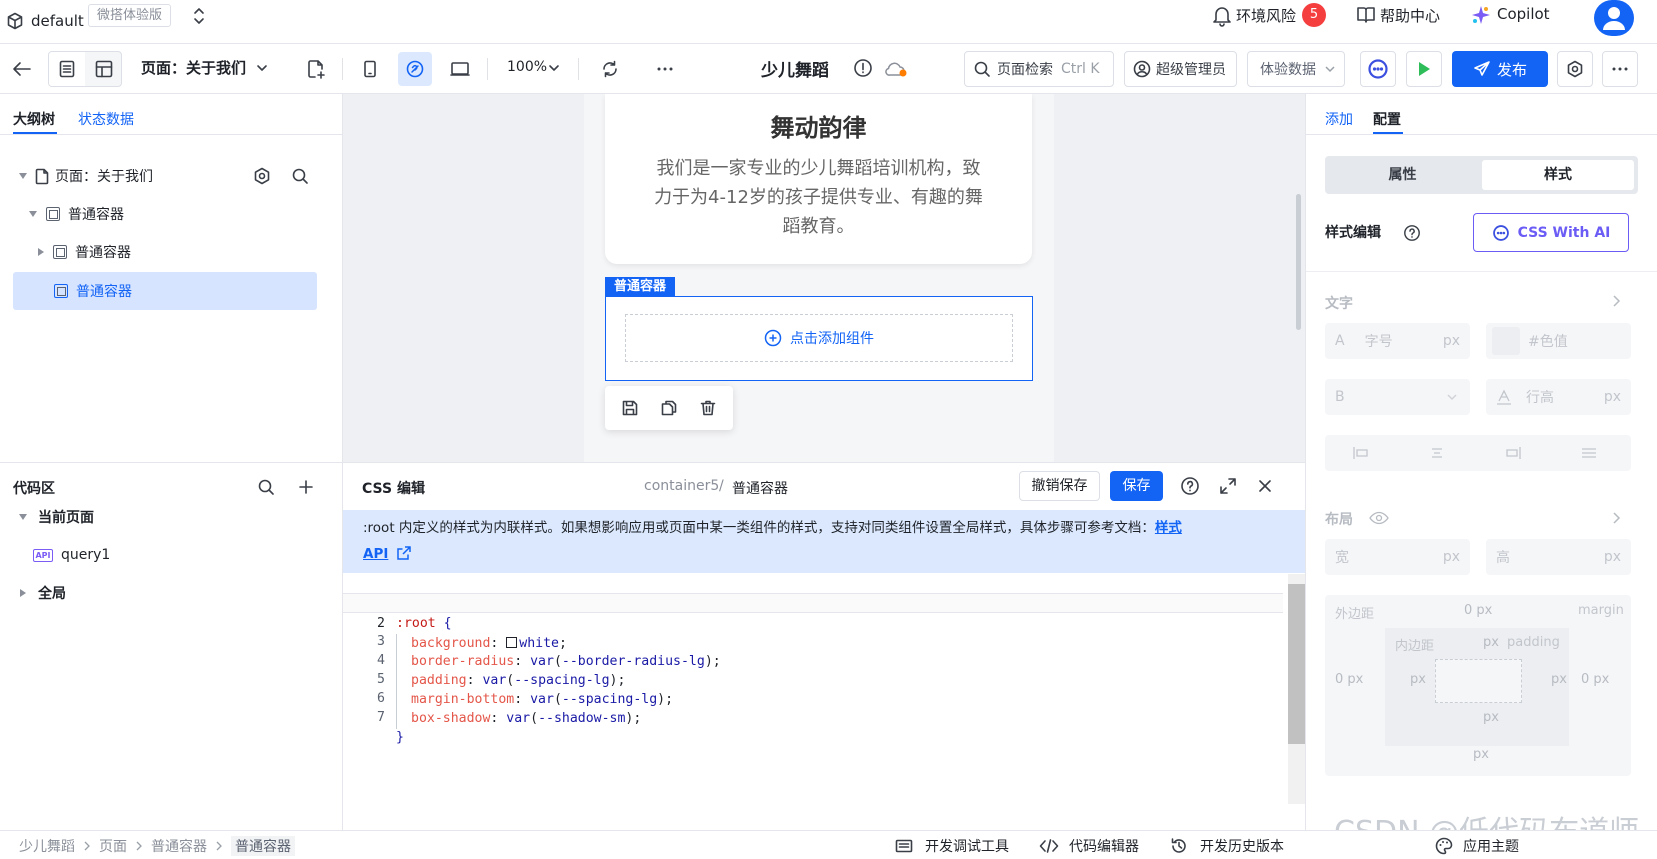 The height and width of the screenshot is (859, 1657). I want to click on color-swatch, so click(1506, 341).